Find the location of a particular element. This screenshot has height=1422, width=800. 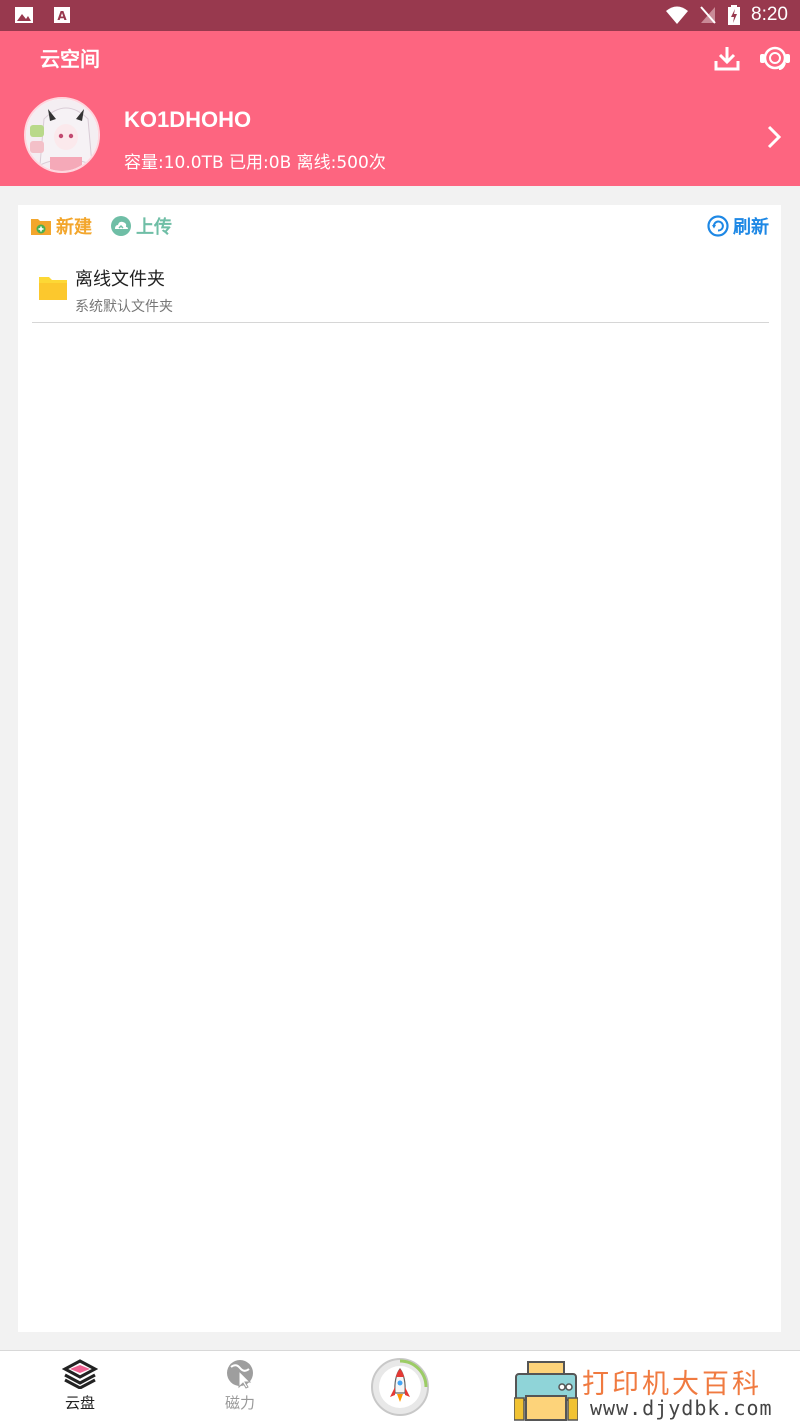

refresh-button: 刷新 is located at coordinates (738, 226).